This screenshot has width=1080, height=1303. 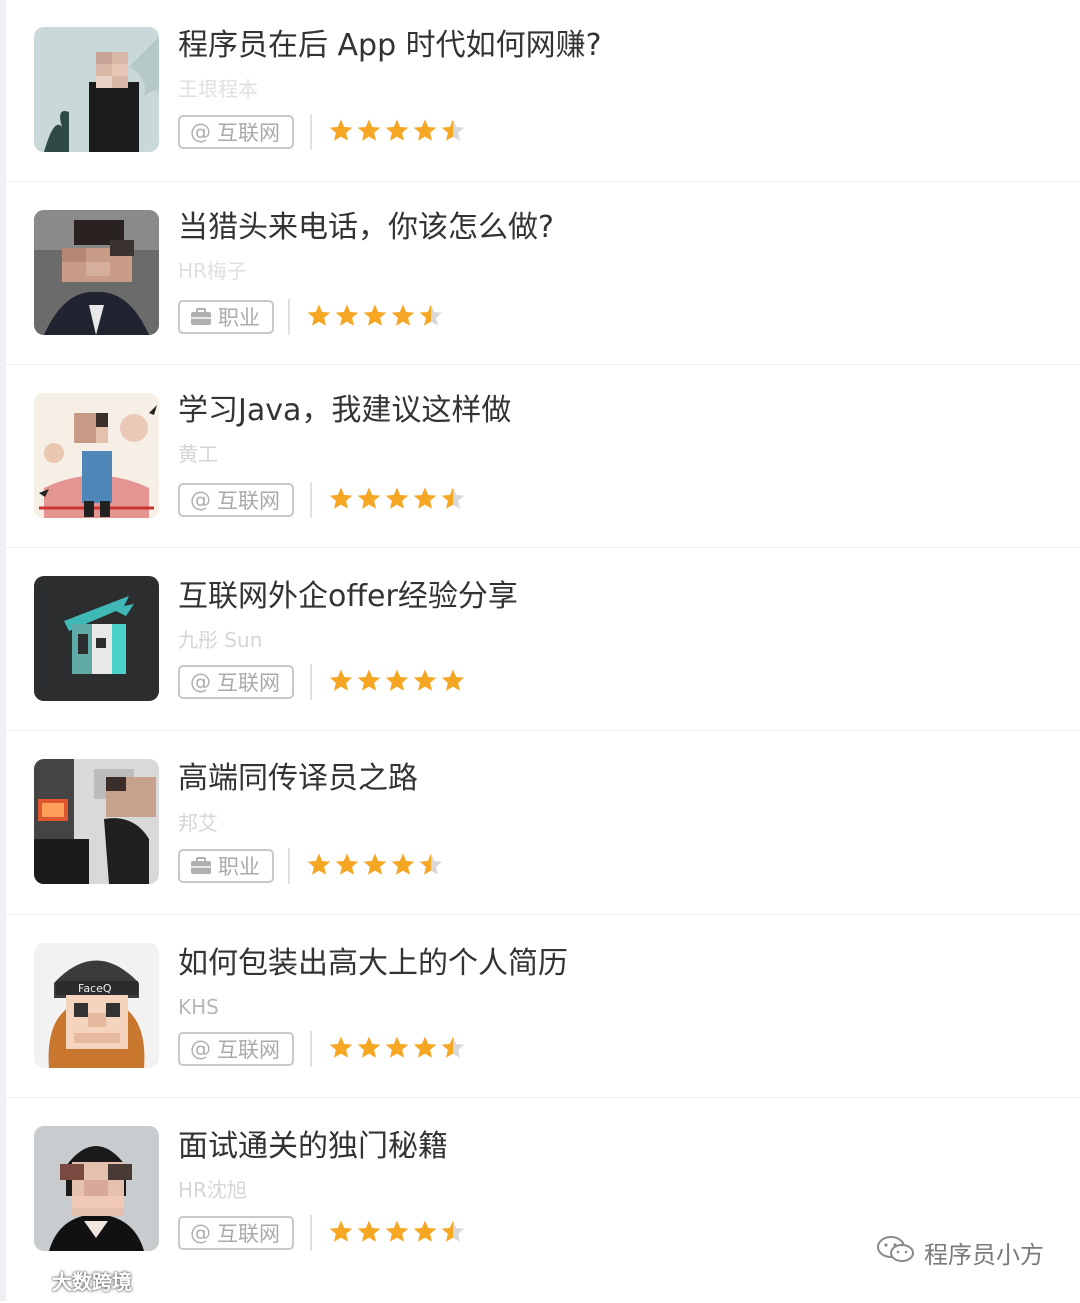 What do you see at coordinates (344, 411) in the screenshot?
I see `course-title: 学习Java，我建议这样做` at bounding box center [344, 411].